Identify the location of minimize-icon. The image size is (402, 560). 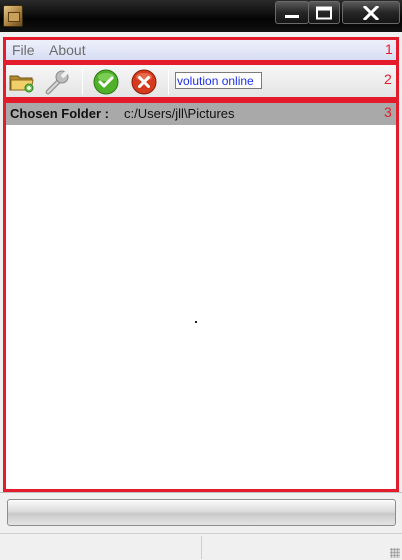
(292, 16).